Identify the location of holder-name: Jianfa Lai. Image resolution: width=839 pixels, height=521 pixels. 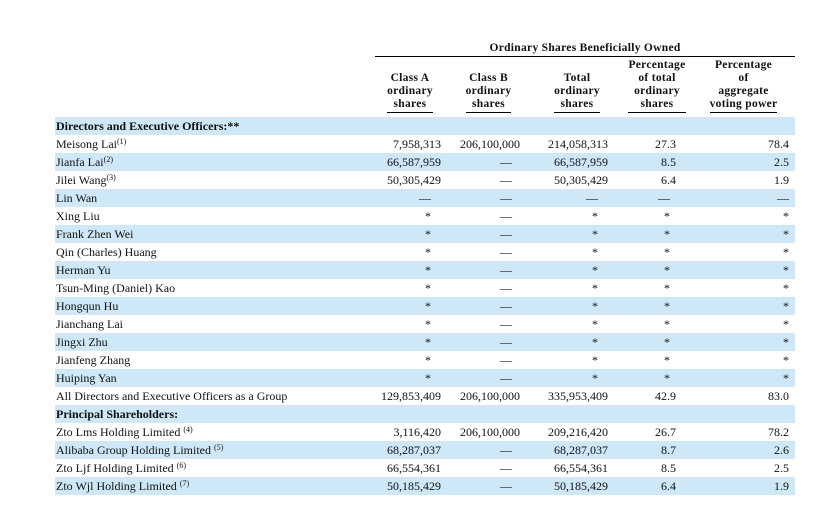
(80, 161).